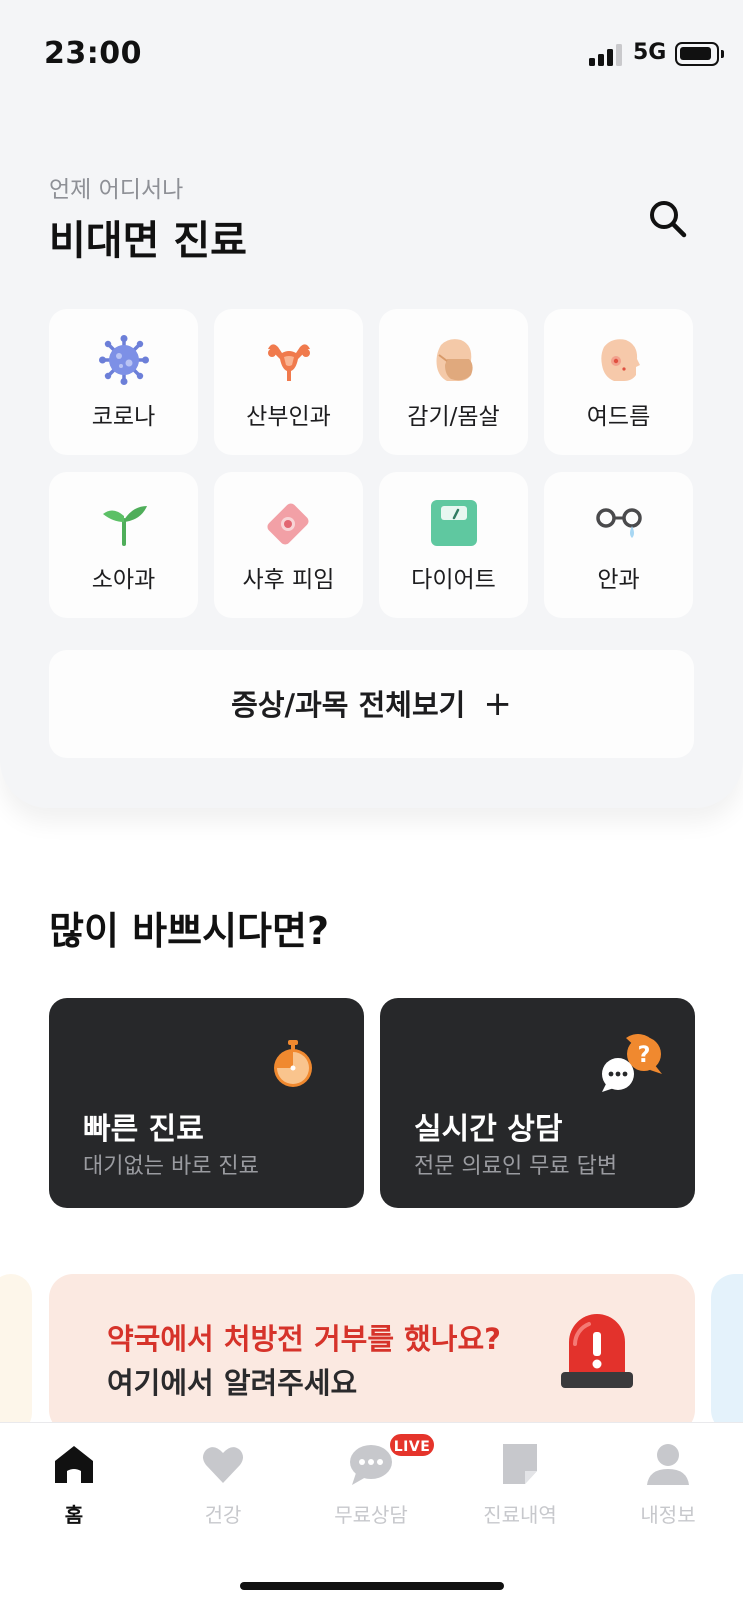 Image resolution: width=743 pixels, height=1609 pixels. I want to click on search-icon, so click(668, 219).